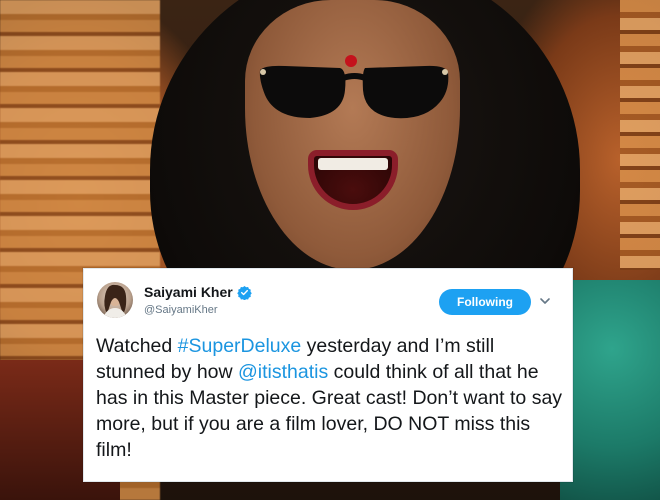  I want to click on verified-badge-icon, so click(244, 292).